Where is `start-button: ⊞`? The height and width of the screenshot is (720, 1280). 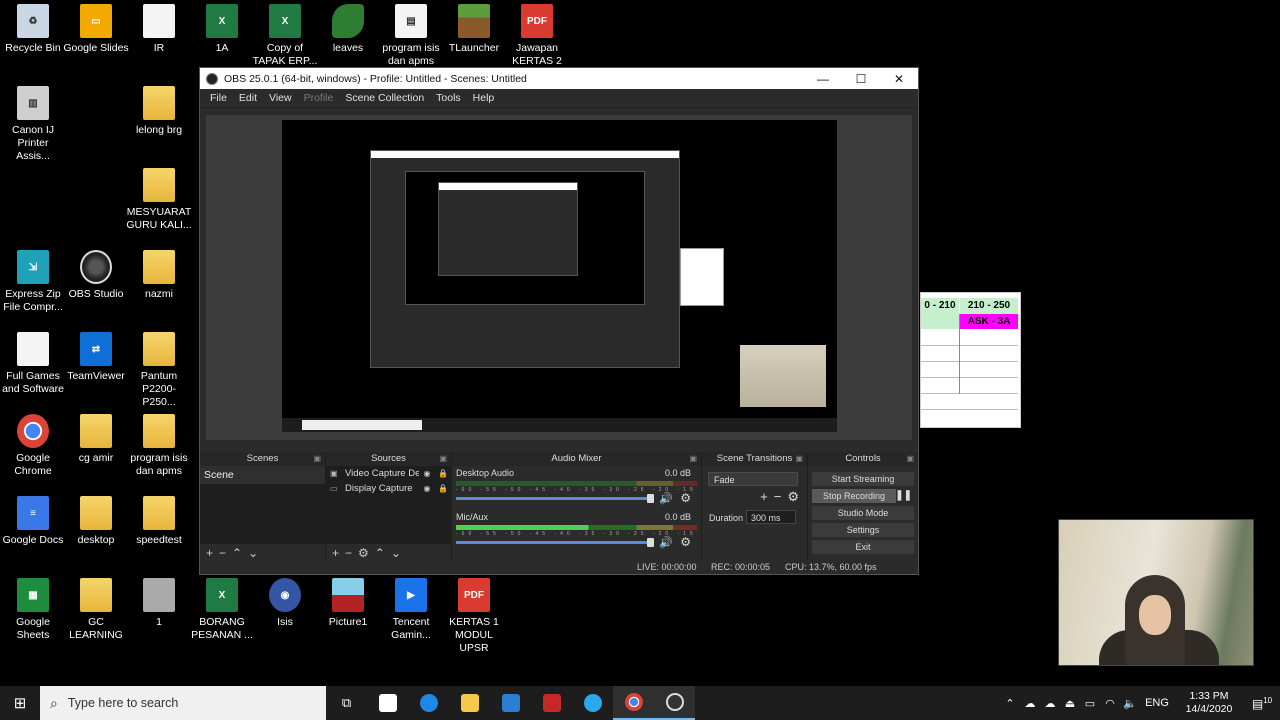
start-button: ⊞ is located at coordinates (20, 703).